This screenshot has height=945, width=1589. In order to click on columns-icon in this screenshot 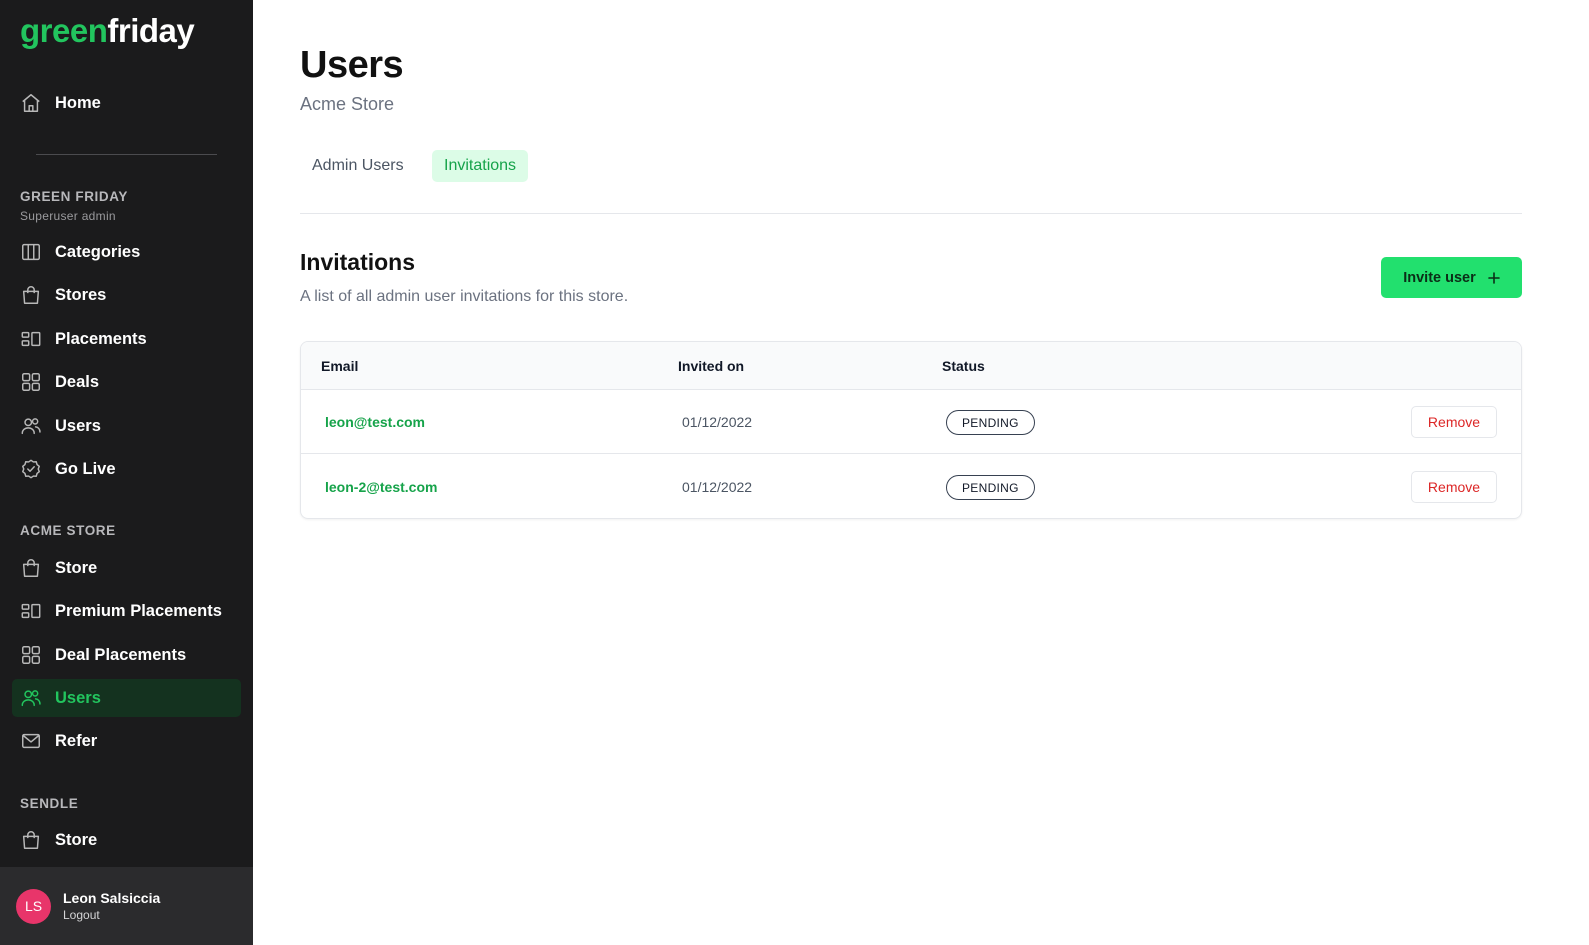, I will do `click(31, 252)`.